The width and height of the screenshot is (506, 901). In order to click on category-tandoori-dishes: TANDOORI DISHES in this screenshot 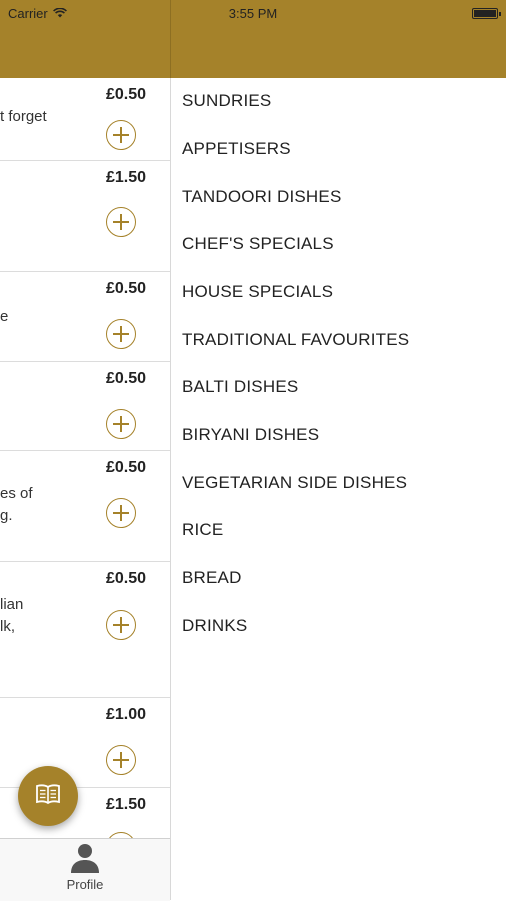, I will do `click(261, 197)`.